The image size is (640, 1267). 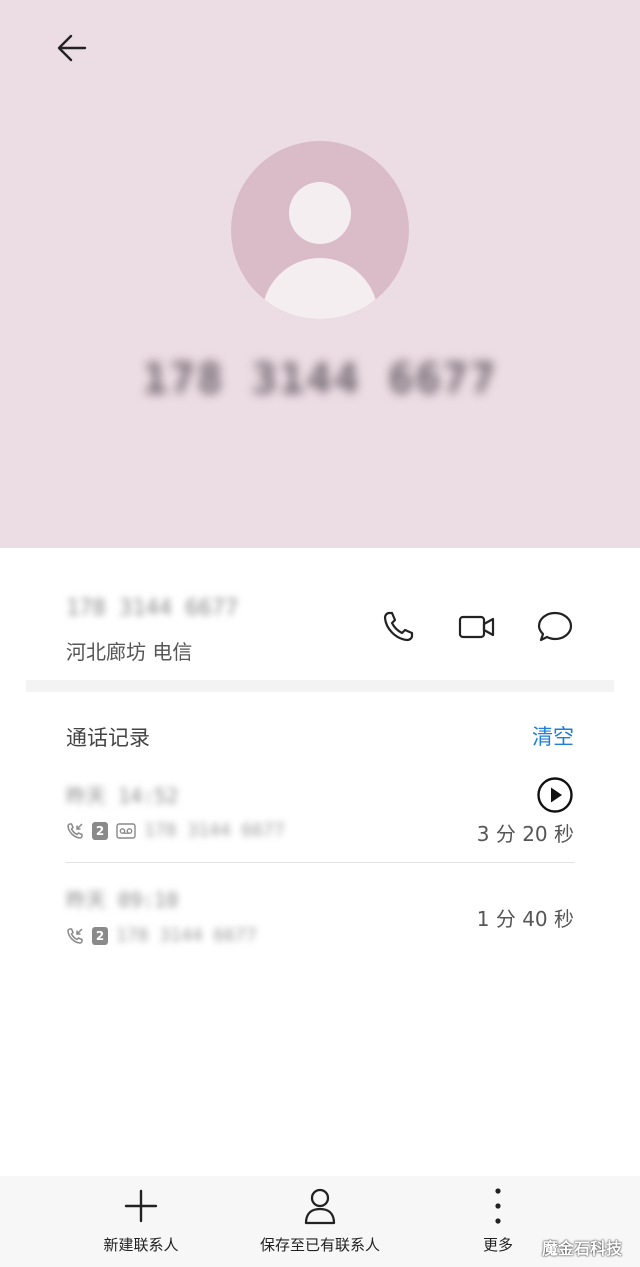 I want to click on more-label: 更多, so click(x=497, y=1245).